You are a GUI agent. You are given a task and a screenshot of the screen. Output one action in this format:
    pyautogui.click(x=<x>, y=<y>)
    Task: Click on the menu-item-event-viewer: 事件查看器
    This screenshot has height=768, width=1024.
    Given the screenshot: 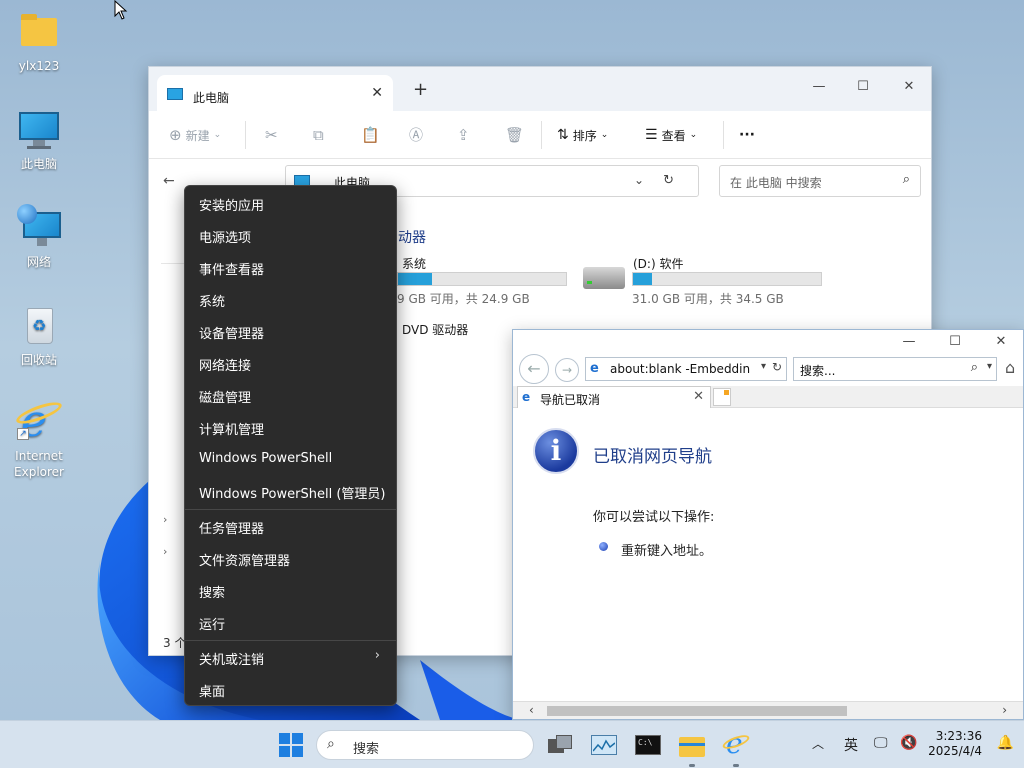 What is the action you would take?
    pyautogui.click(x=290, y=267)
    